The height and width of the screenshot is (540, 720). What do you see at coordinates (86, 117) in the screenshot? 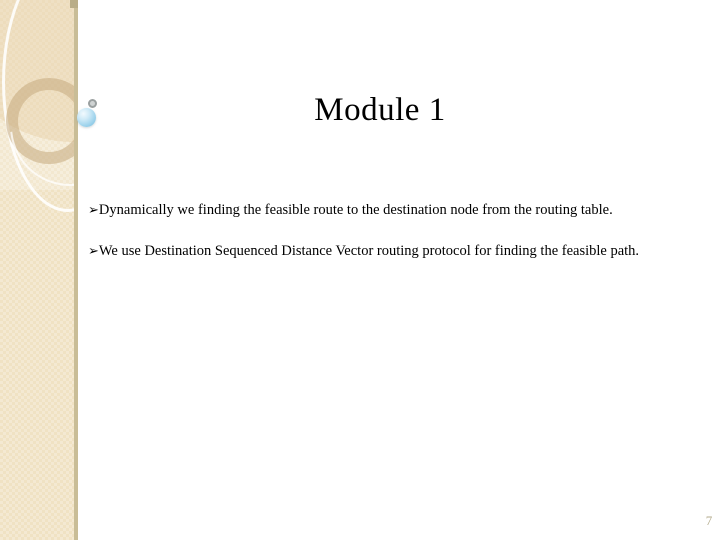
I see `blue-sphere-icon` at bounding box center [86, 117].